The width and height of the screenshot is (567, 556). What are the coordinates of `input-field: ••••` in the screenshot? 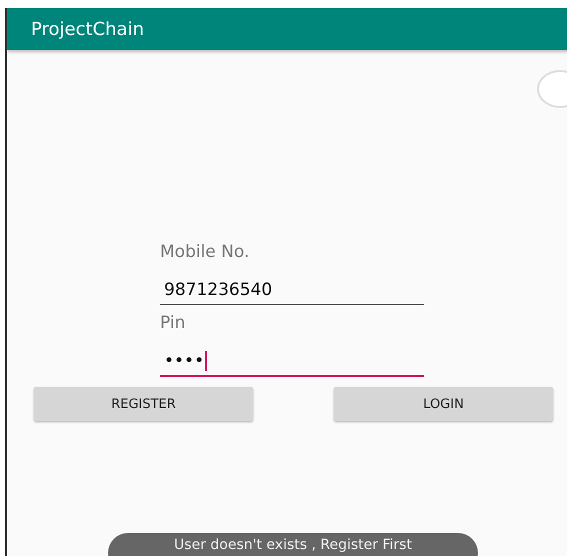 It's located at (292, 359).